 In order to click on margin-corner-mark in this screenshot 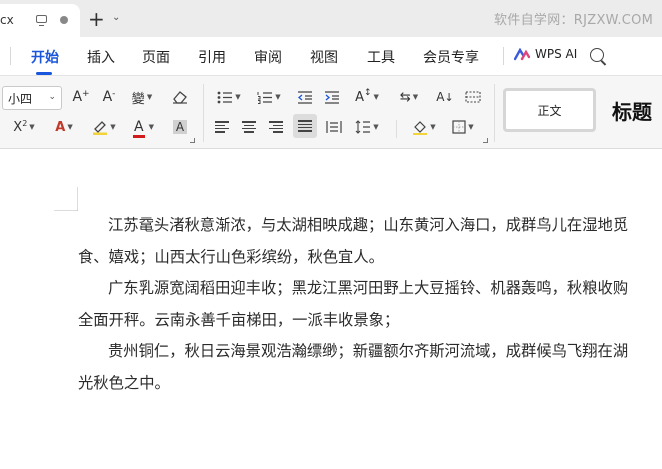, I will do `click(66, 199)`.